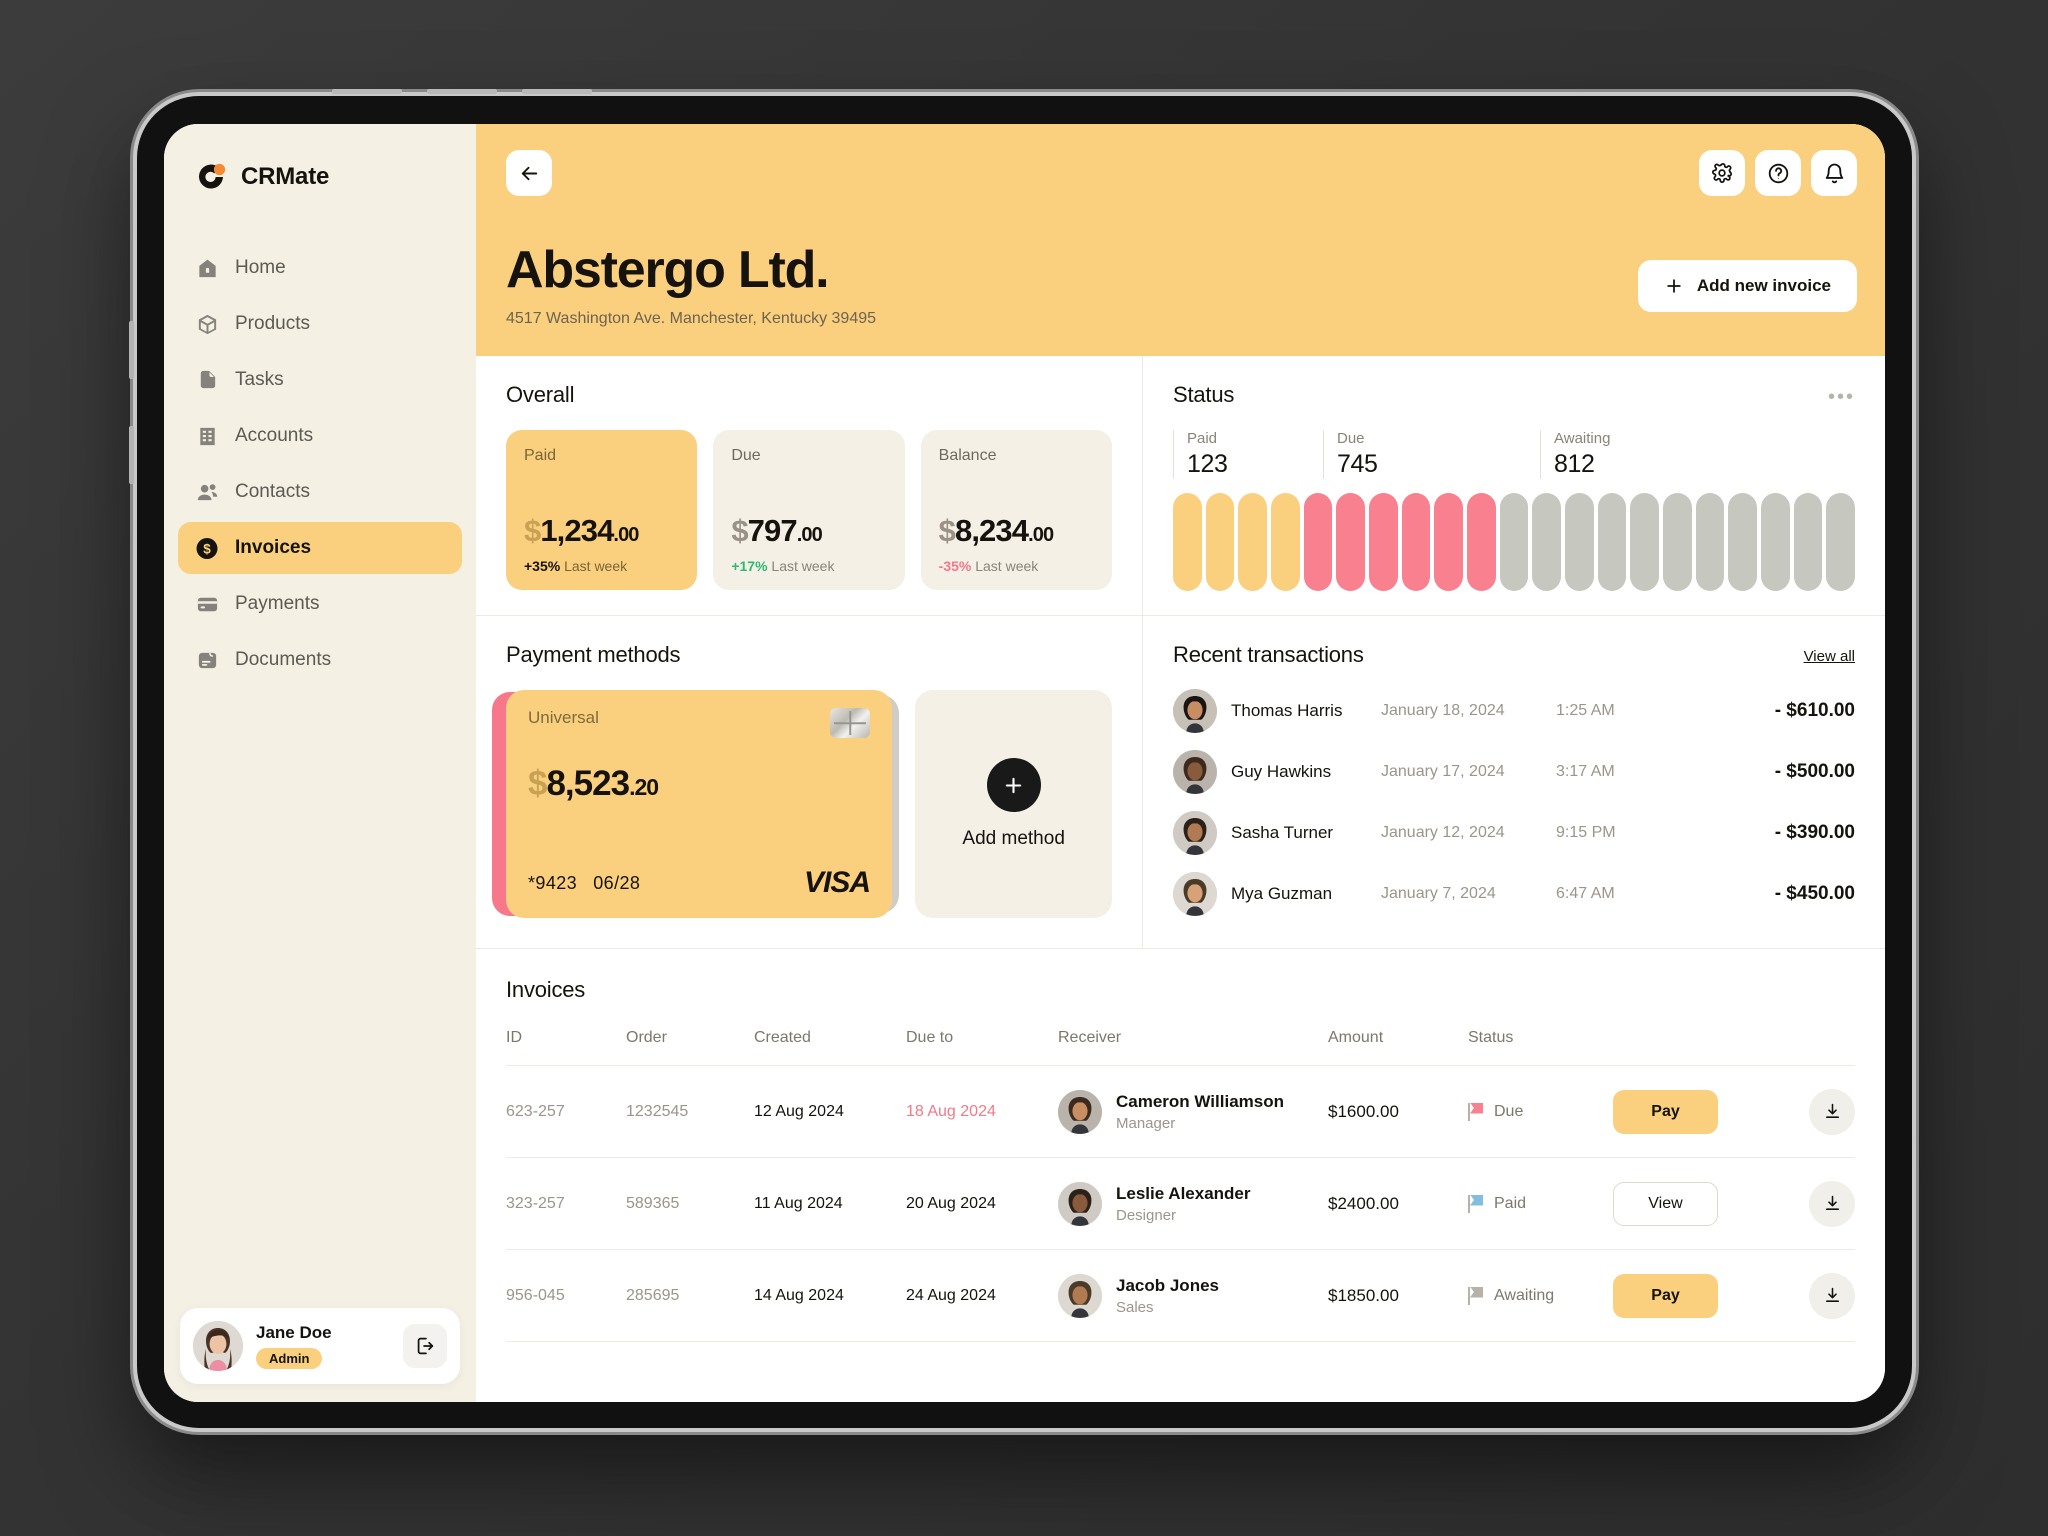 The image size is (2048, 1536). I want to click on view-button: View, so click(1665, 1203).